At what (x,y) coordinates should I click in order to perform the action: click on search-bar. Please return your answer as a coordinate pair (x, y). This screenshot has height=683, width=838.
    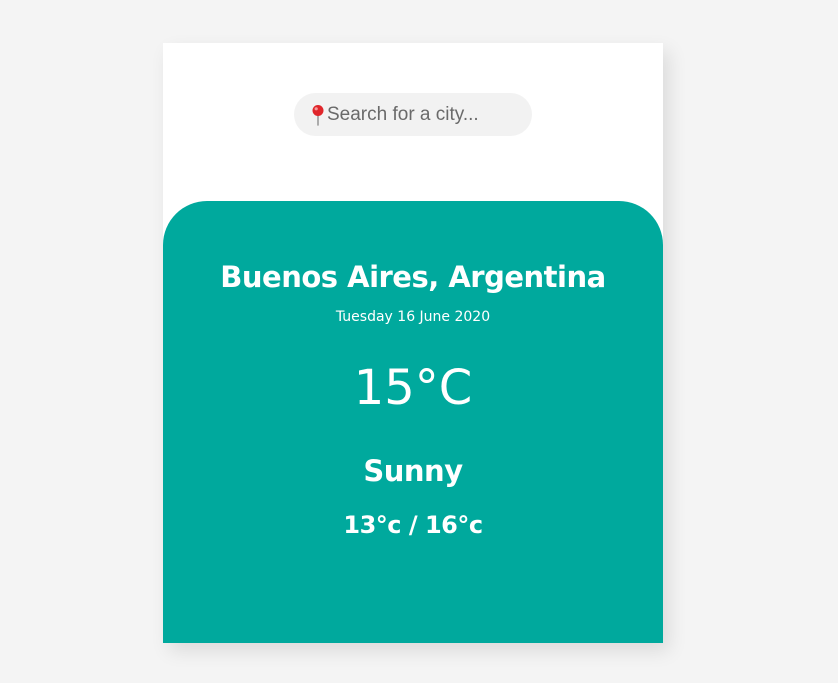
    Looking at the image, I should click on (413, 114).